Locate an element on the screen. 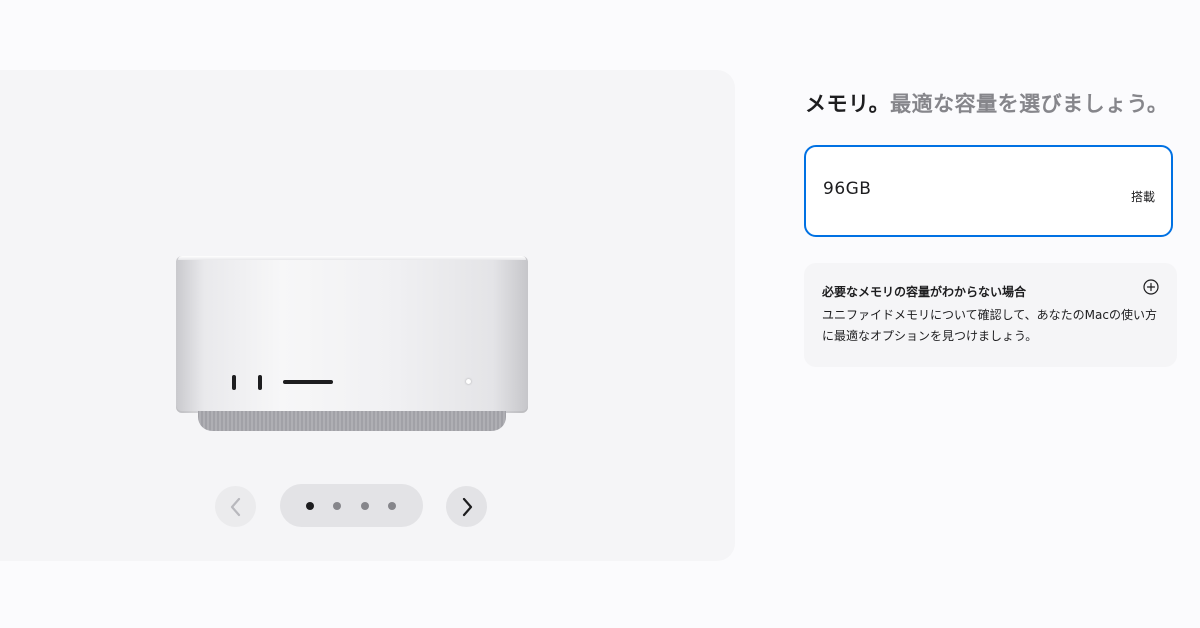 This screenshot has height=628, width=1200. mac-studio-body is located at coordinates (352, 334).